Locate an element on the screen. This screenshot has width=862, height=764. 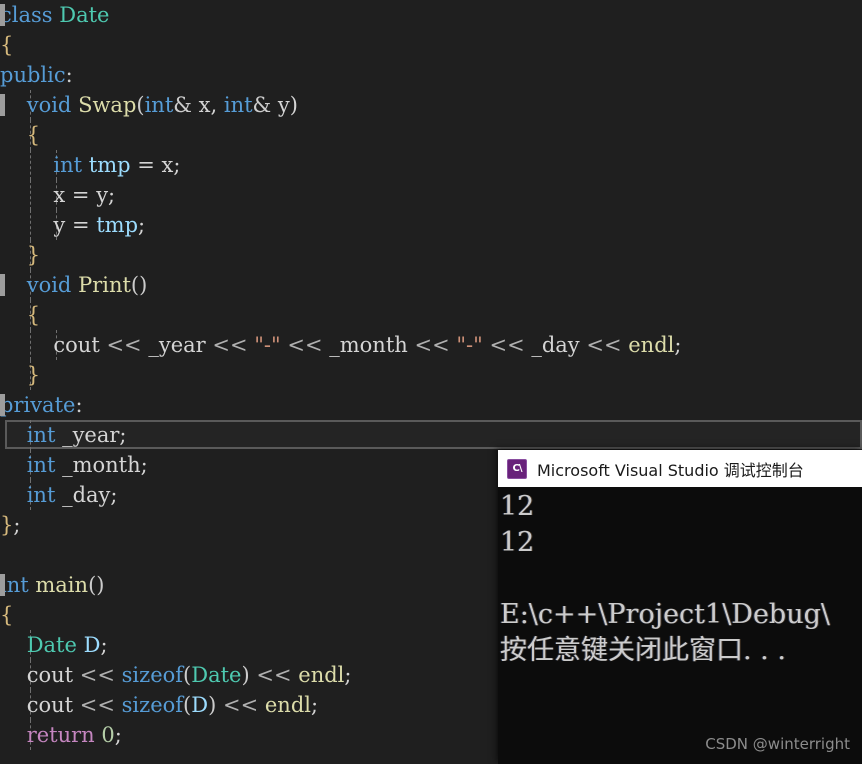
code-token: D is located at coordinates (92, 645).